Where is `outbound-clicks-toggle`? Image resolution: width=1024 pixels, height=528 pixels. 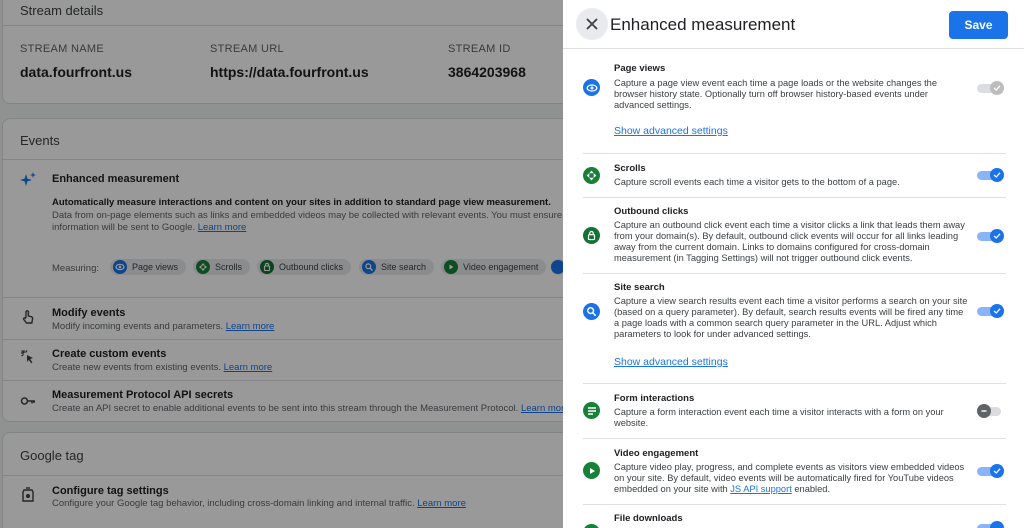 outbound-clicks-toggle is located at coordinates (990, 236).